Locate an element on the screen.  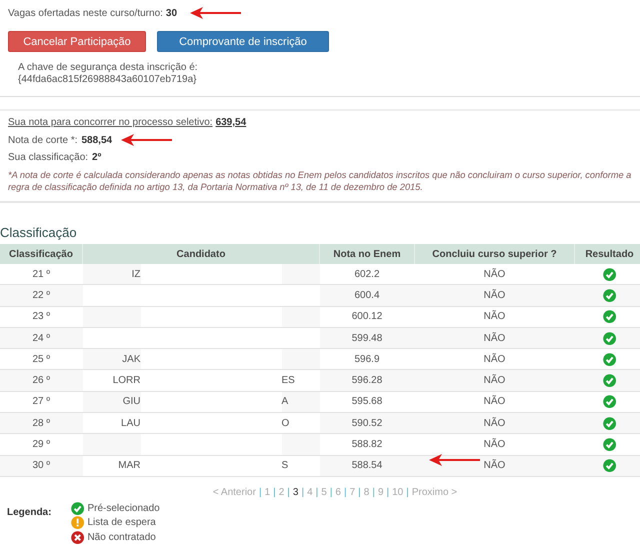
score-value: 600.12 is located at coordinates (367, 316).